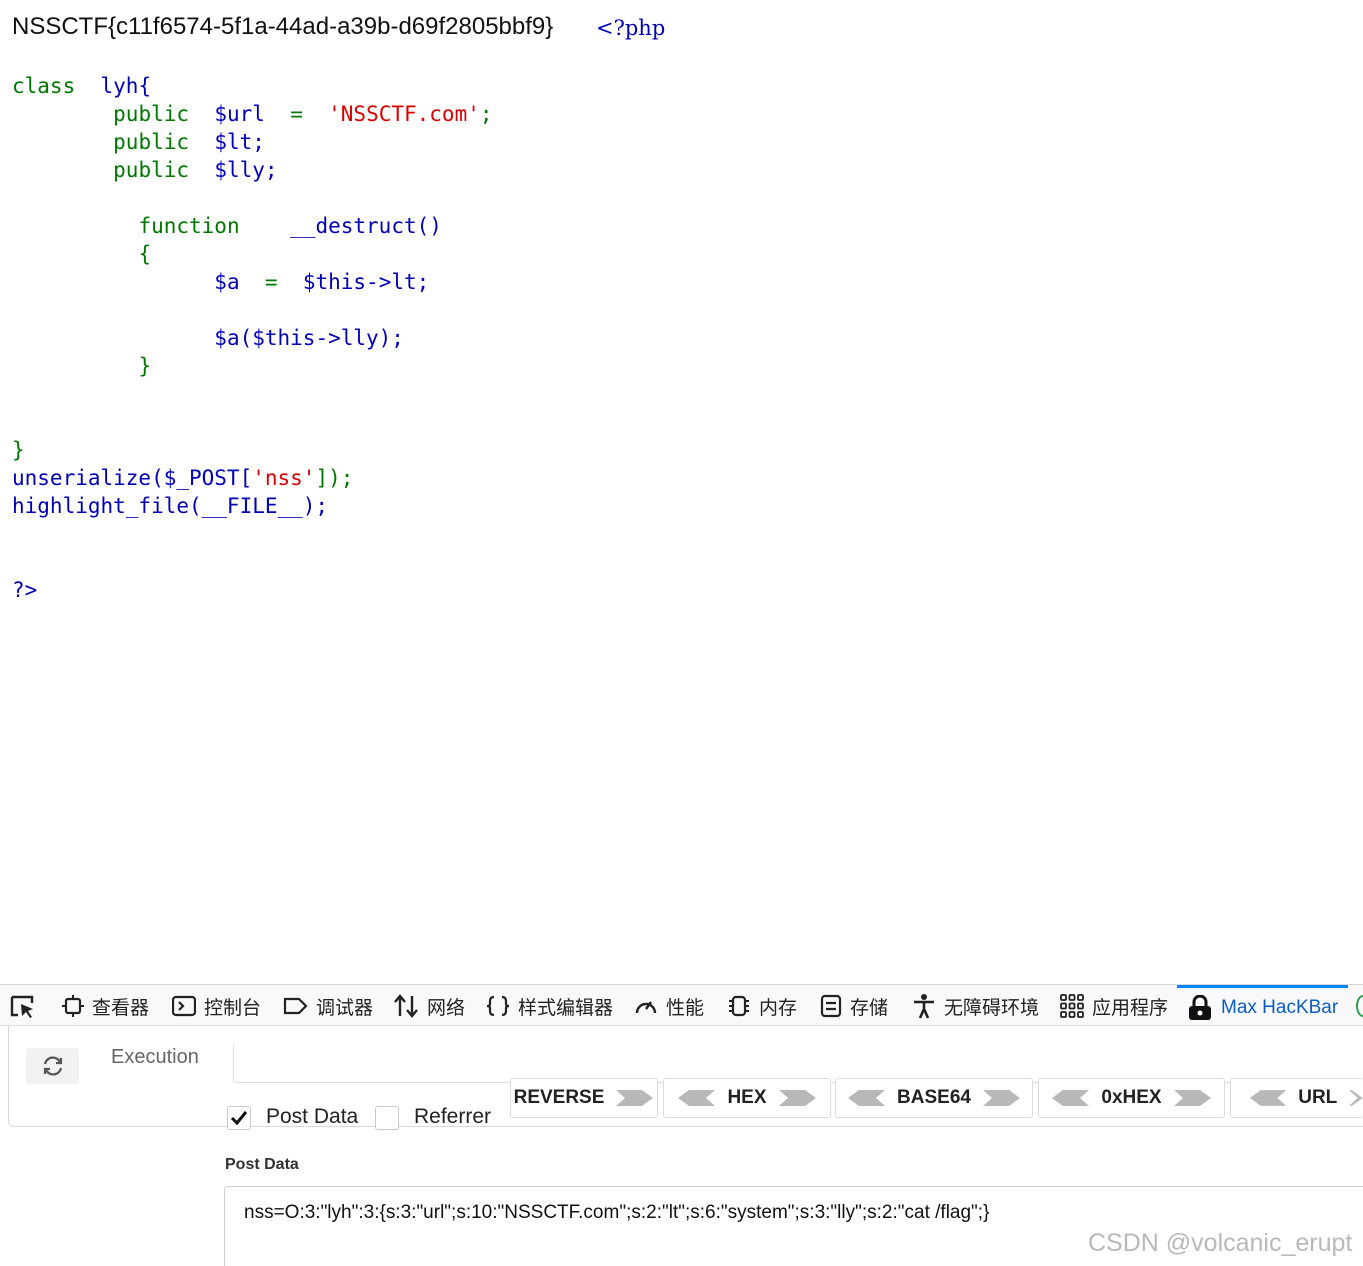  Describe the element at coordinates (1296, 1098) in the screenshot. I see `url-button: URL` at that location.